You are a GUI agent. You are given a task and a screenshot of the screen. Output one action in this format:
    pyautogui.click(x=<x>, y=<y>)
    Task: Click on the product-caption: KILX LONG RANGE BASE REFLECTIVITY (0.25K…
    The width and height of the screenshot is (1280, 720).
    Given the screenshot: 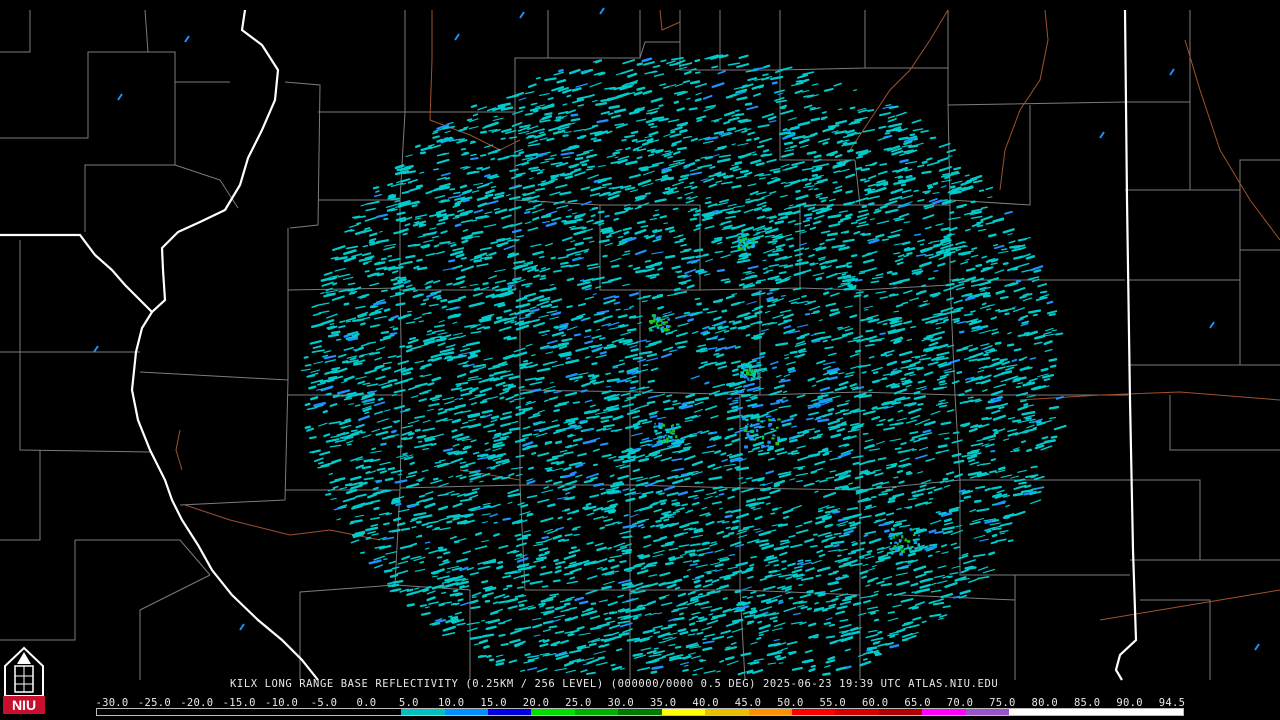 What is the action you would take?
    pyautogui.click(x=614, y=684)
    